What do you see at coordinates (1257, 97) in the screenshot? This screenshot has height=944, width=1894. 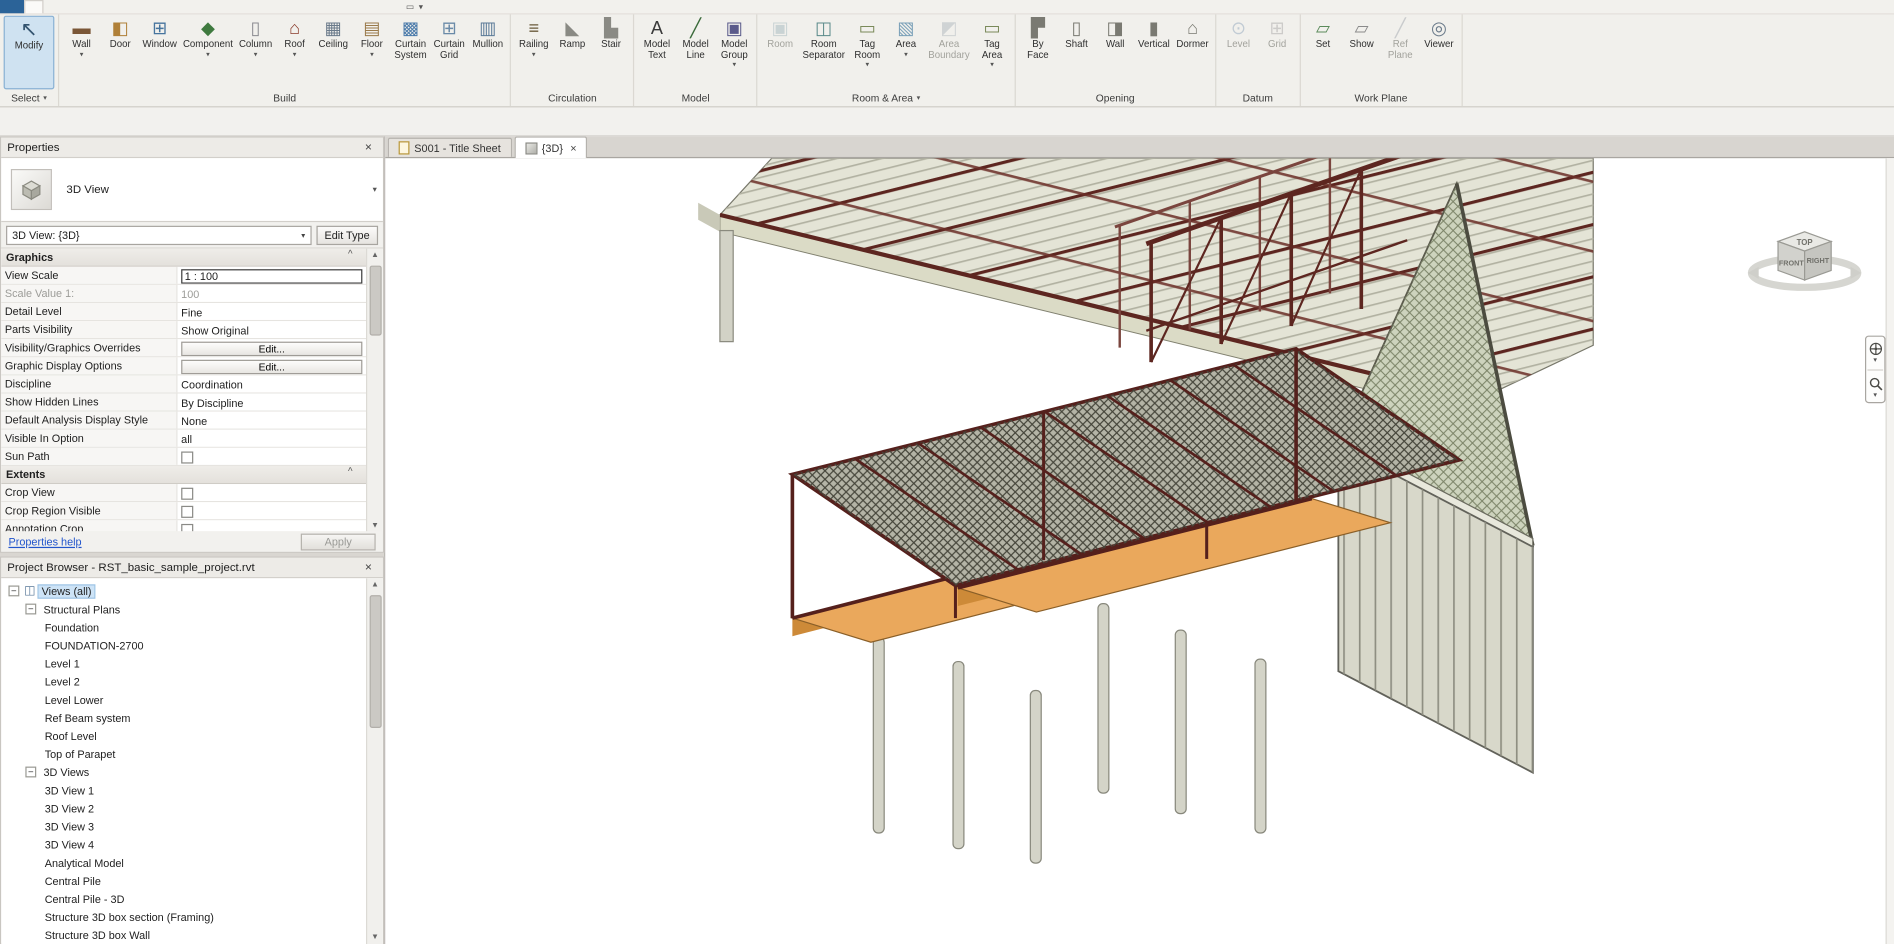 I see `panel-label-datum: Datum` at bounding box center [1257, 97].